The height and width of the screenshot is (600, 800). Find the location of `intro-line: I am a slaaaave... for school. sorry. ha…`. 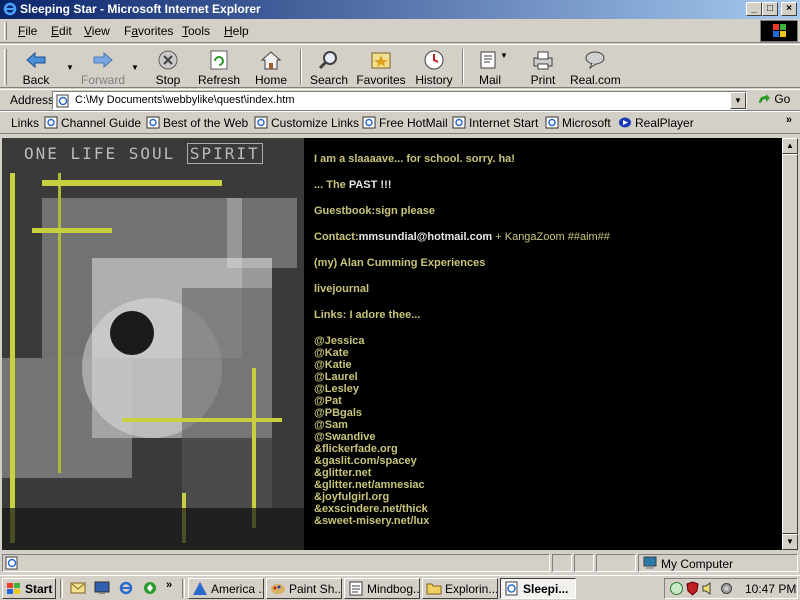

intro-line: I am a slaaaave... for school. sorry. ha… is located at coordinates (414, 159).